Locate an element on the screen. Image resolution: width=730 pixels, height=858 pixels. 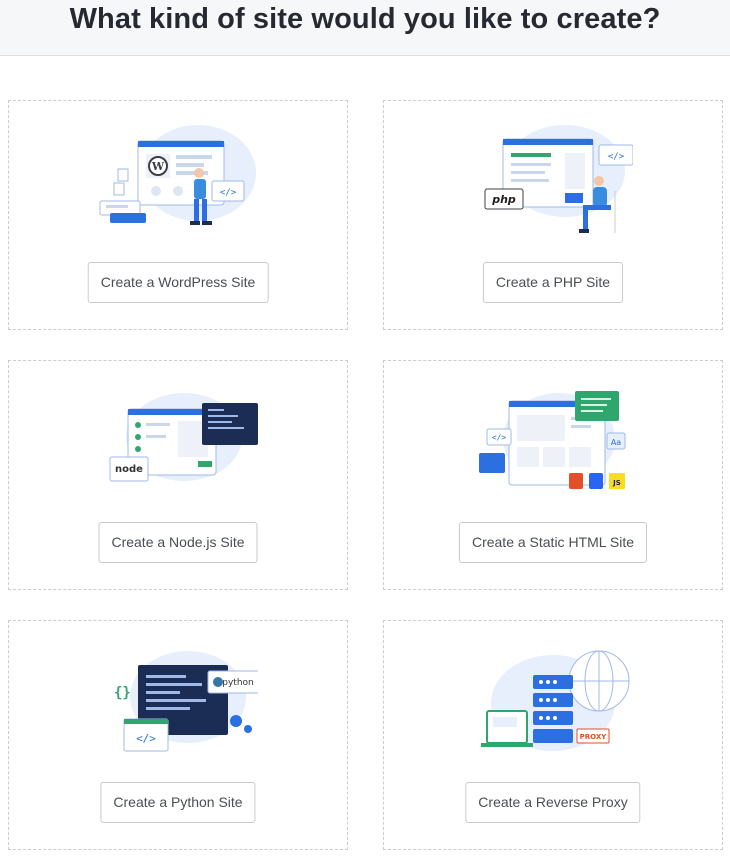
svg-text: node is located at coordinates (129, 469).